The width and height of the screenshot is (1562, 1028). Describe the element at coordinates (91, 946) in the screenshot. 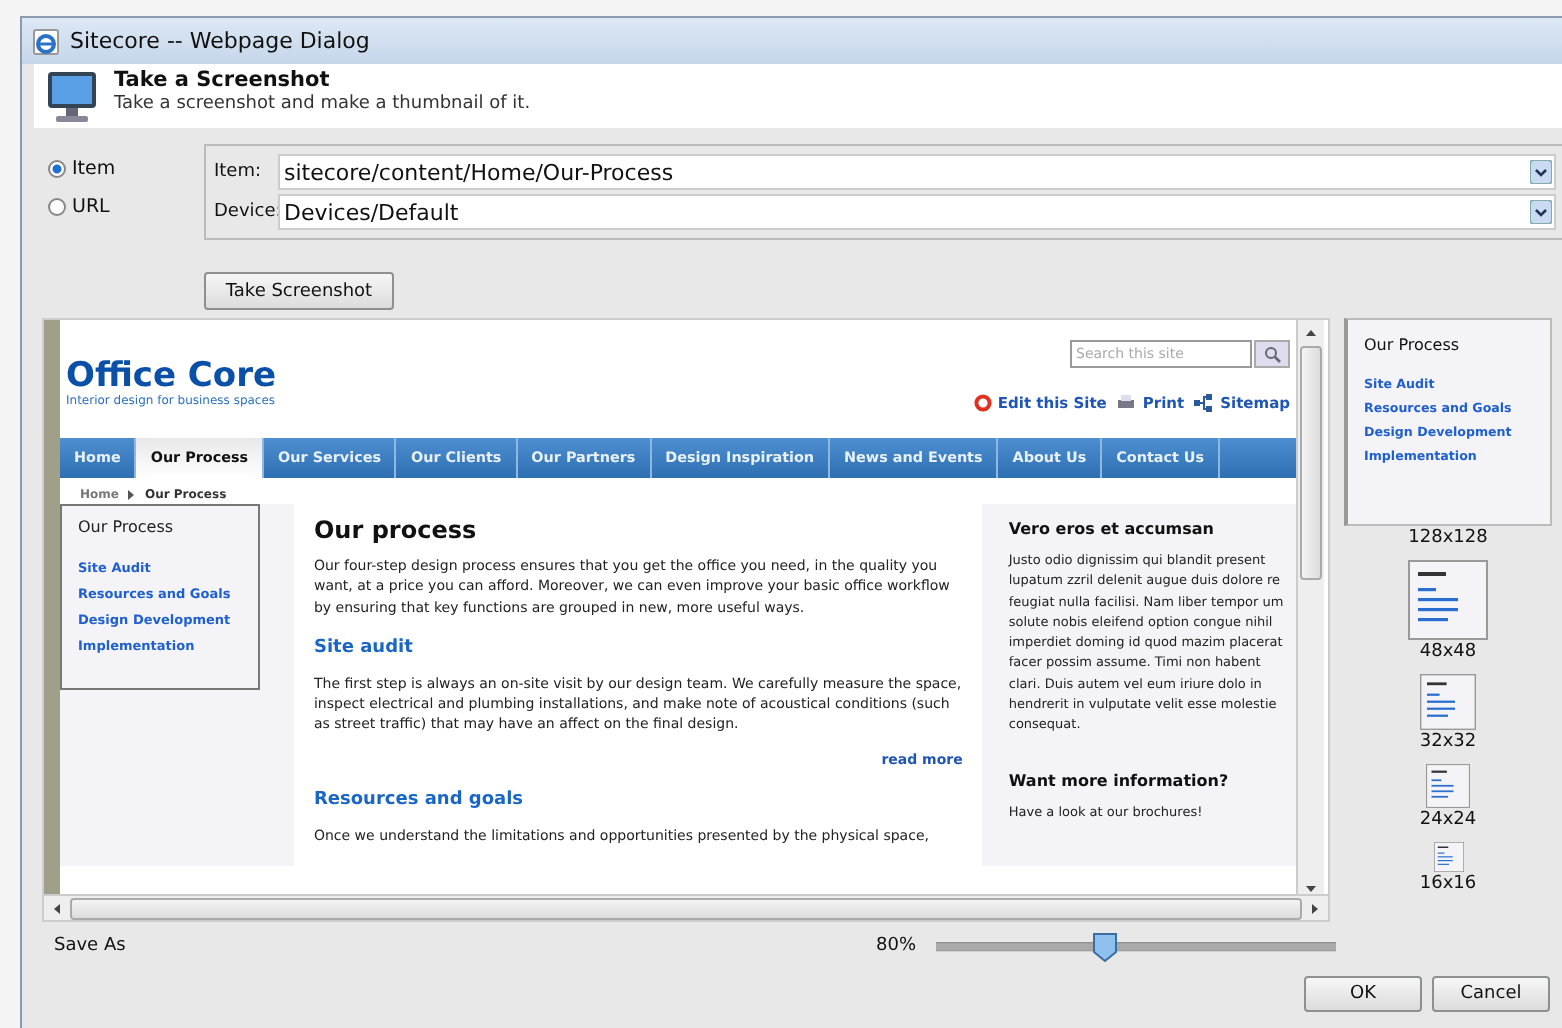

I see `save-as-label: Save As` at that location.